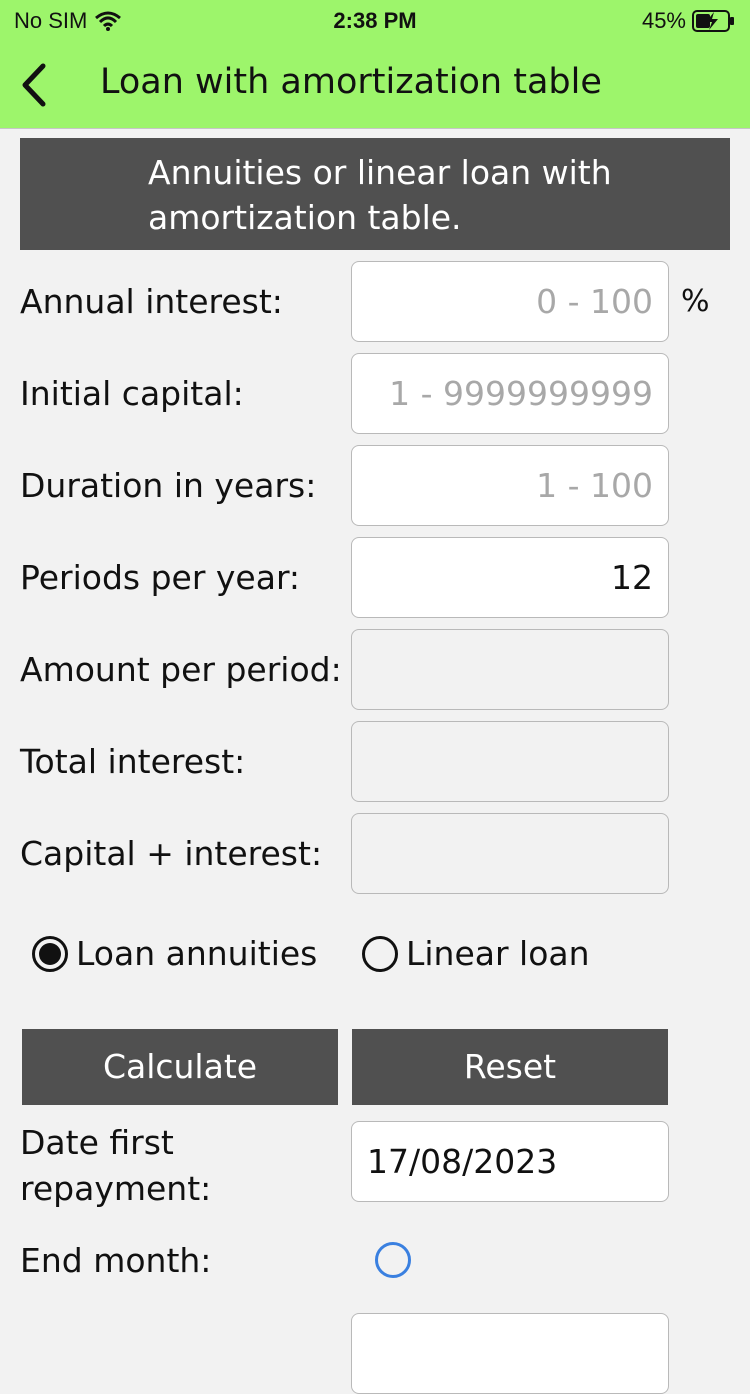 The image size is (750, 1394). I want to click on navigation-bar: Loan with amortization table, so click(375, 85).